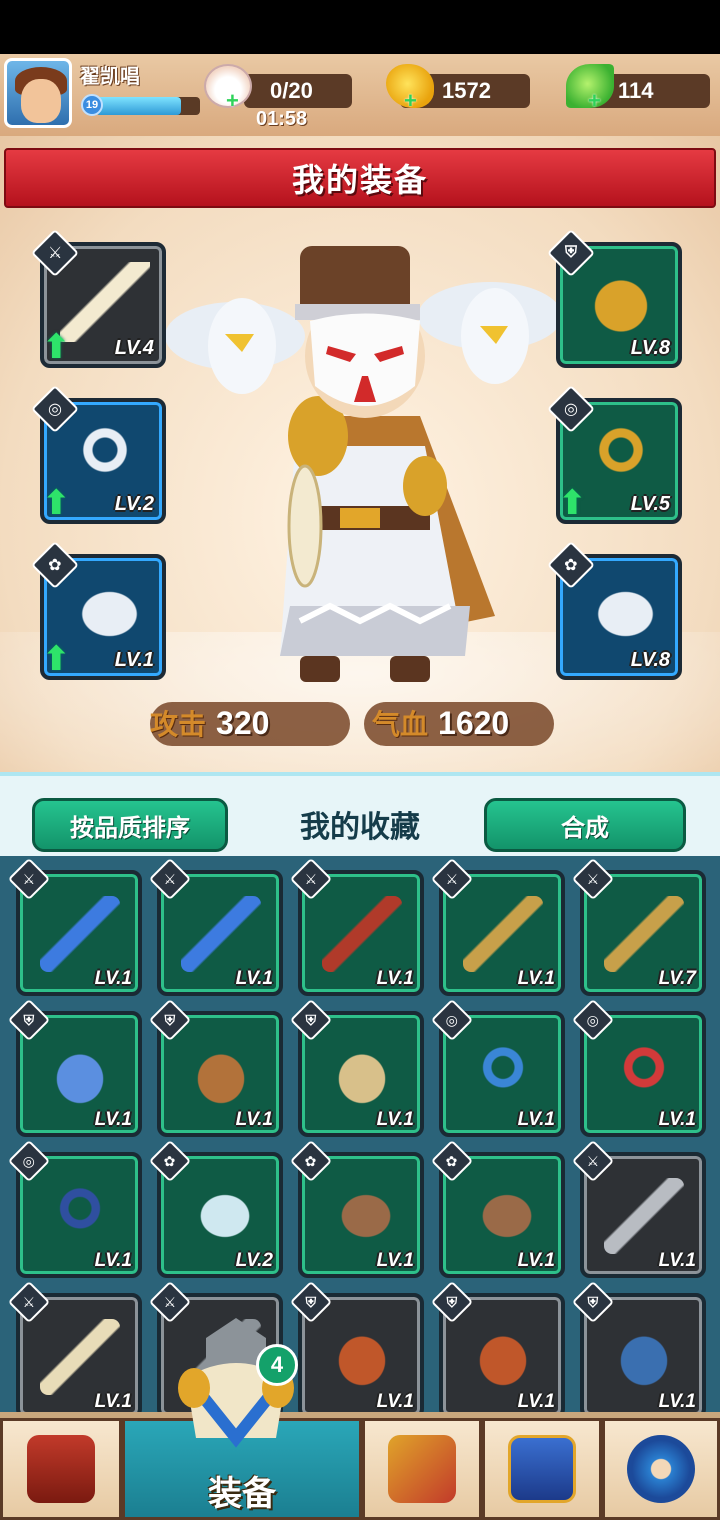 This screenshot has height=1520, width=720. I want to click on stamina-timer: 01:58, so click(282, 119).